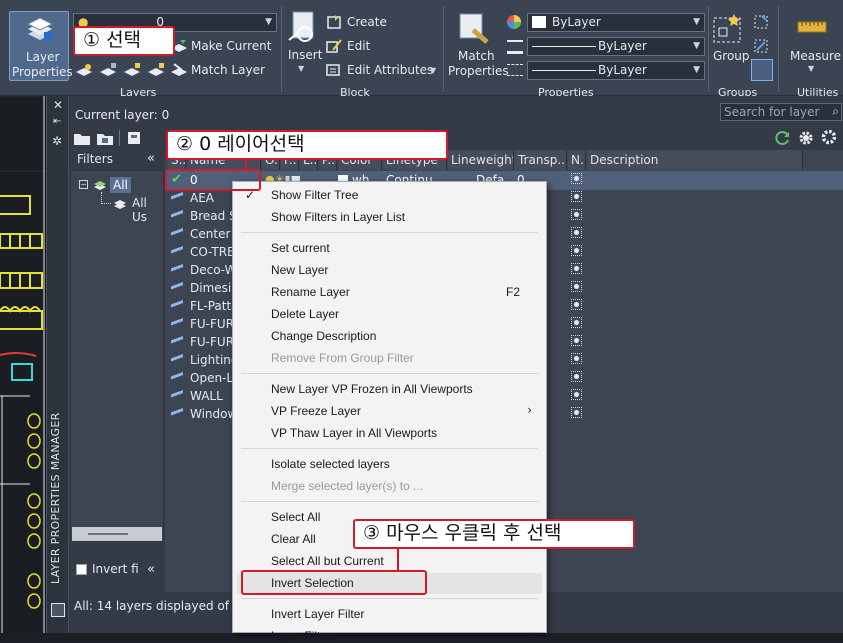  What do you see at coordinates (731, 56) in the screenshot?
I see `group-label: Group` at bounding box center [731, 56].